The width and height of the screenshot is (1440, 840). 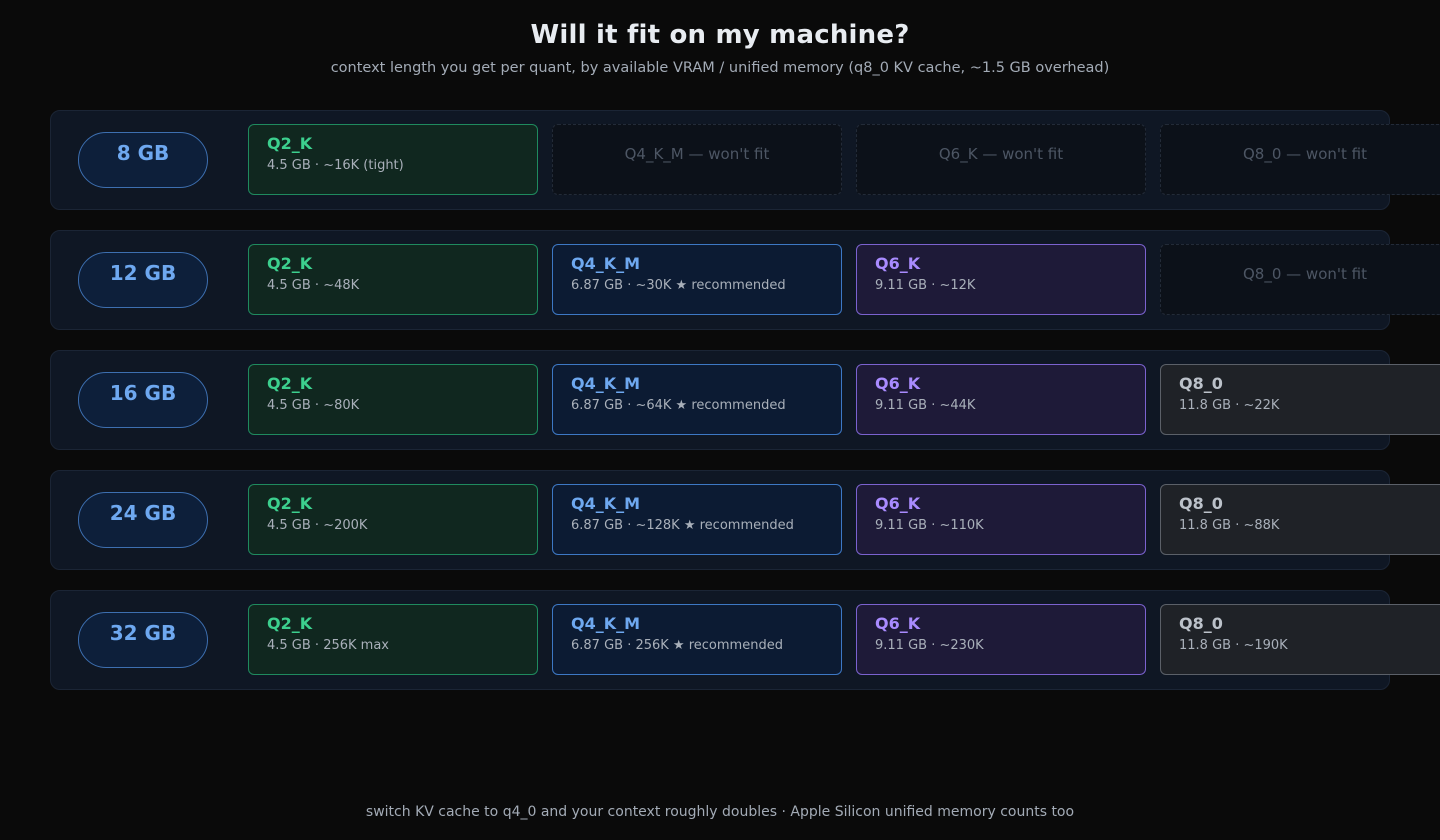 I want to click on quant-card: Q4_K_M 6.87 GB · ~64K ★ recommended, so click(x=697, y=399).